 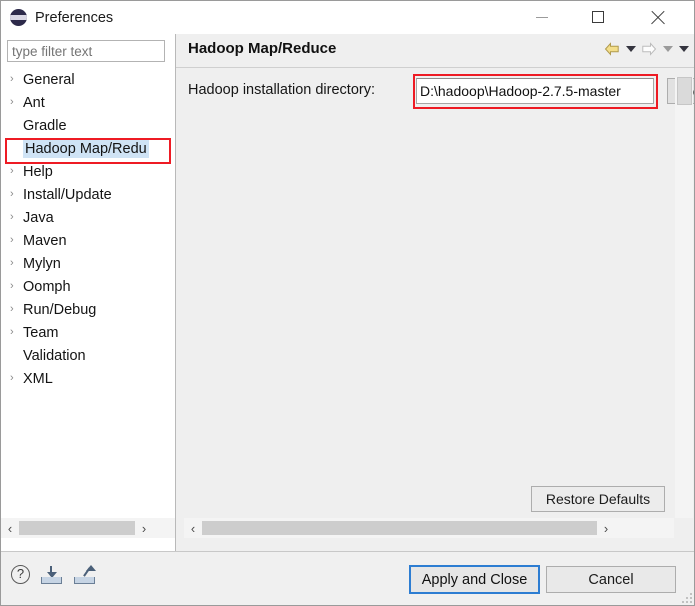 What do you see at coordinates (630, 49) in the screenshot?
I see `back-history-dropdown-icon` at bounding box center [630, 49].